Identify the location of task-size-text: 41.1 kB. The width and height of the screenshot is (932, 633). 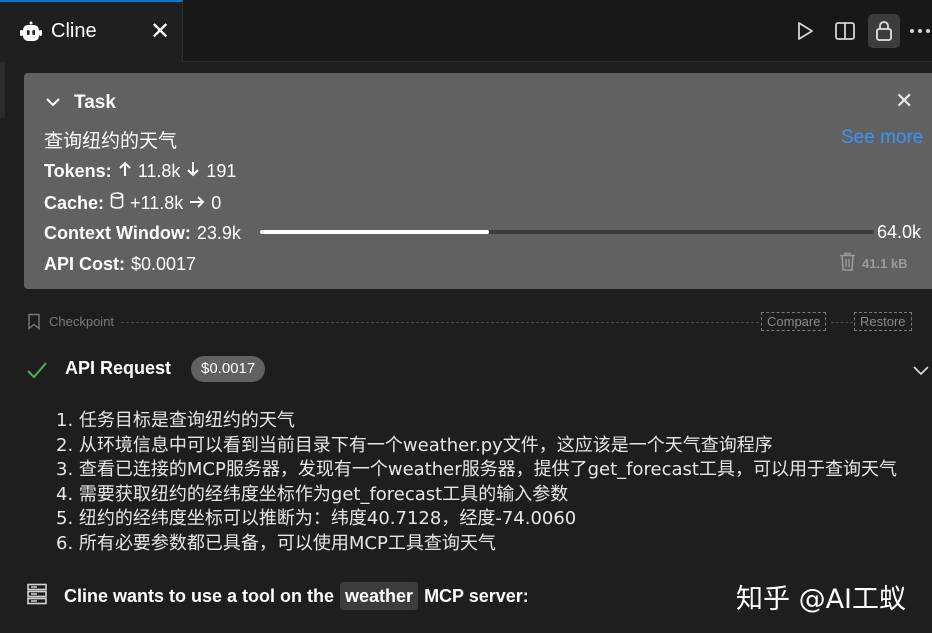
(885, 263).